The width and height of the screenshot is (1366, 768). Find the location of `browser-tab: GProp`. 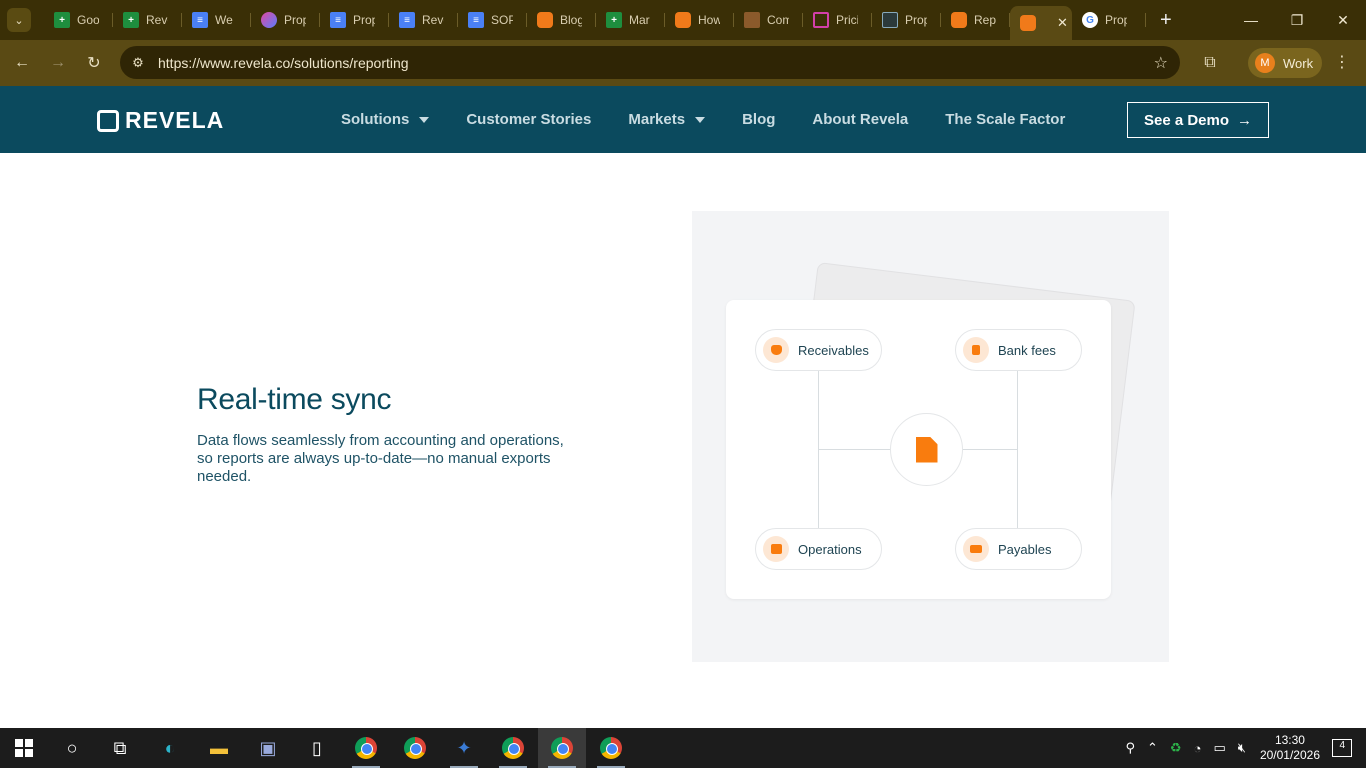

browser-tab: GProp is located at coordinates (1109, 20).